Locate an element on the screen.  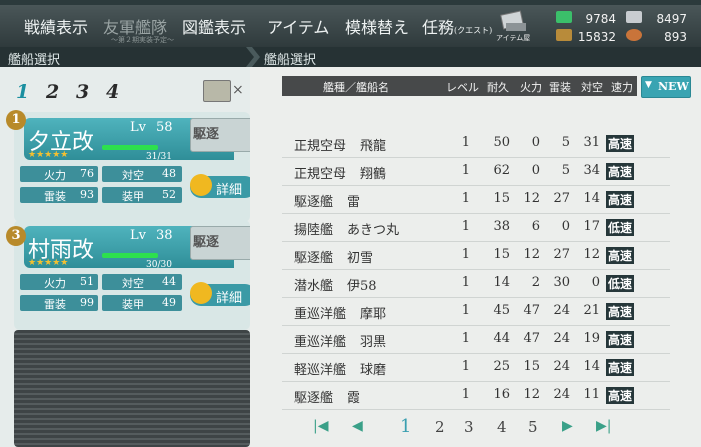
fleet-tab-3: 3 is located at coordinates (82, 92).